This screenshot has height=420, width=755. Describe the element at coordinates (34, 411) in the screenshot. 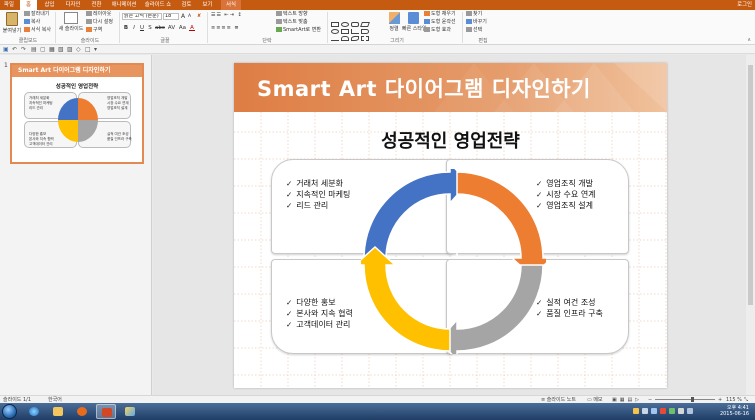

I see `taskbar-ie` at that location.